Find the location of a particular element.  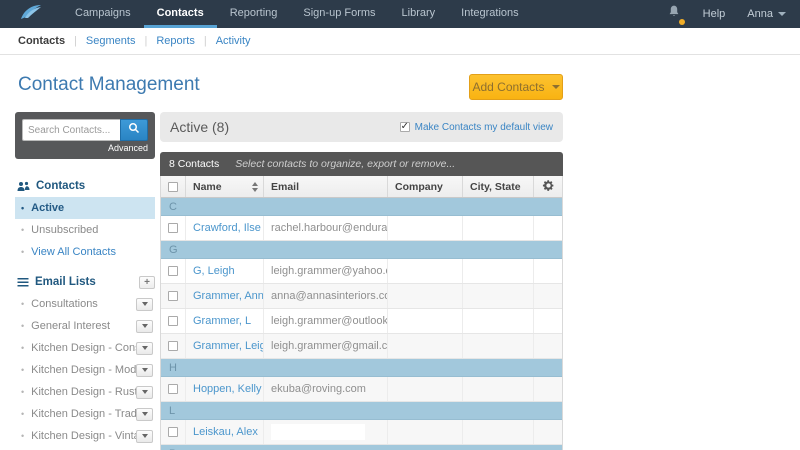

column-header-name: Name is located at coordinates (225, 186).